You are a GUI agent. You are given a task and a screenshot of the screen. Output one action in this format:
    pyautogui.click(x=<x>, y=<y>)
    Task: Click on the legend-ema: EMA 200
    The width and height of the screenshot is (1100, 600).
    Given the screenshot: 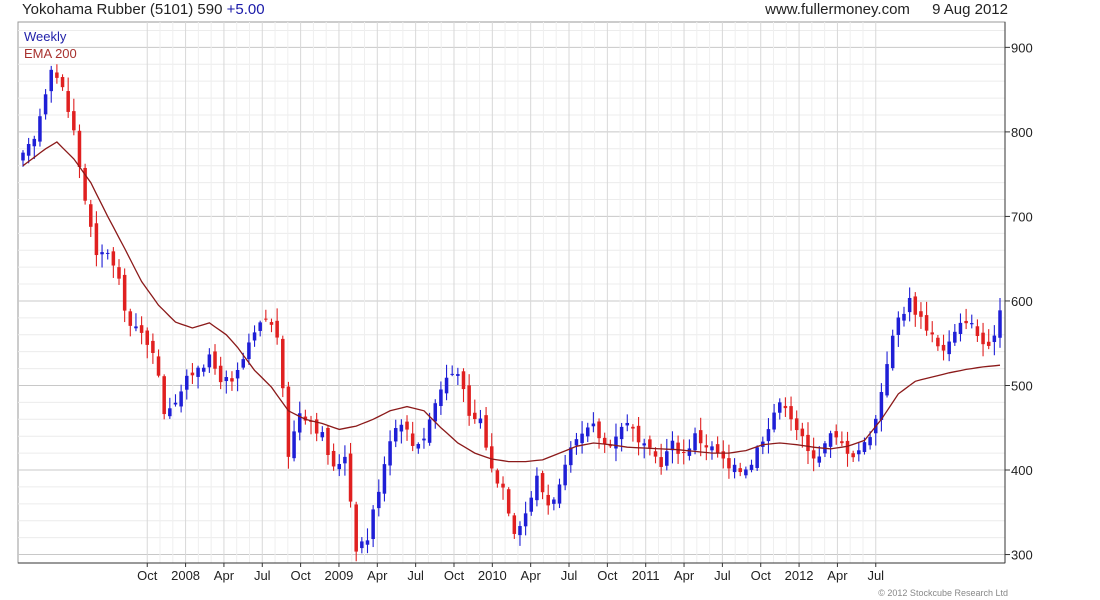 What is the action you would take?
    pyautogui.click(x=50, y=53)
    